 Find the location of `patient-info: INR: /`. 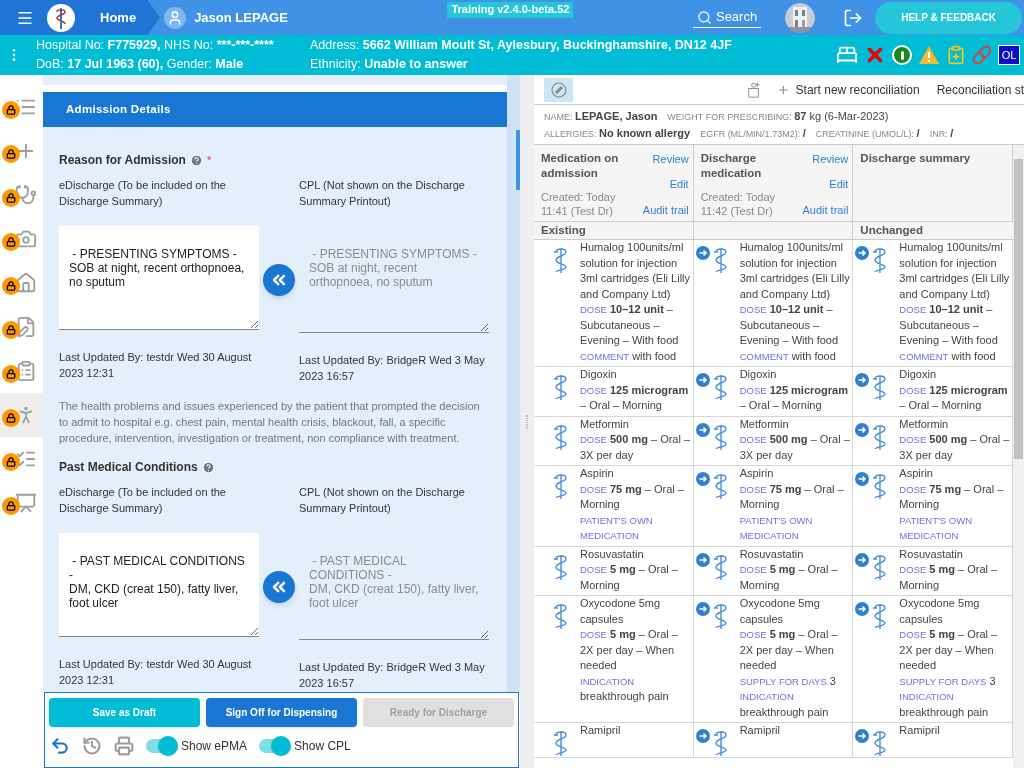

patient-info: INR: / is located at coordinates (941, 133).